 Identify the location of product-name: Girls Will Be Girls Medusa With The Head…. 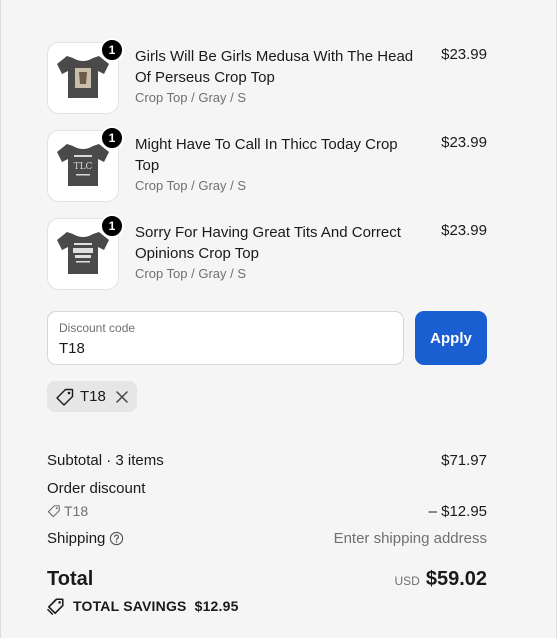
(274, 67).